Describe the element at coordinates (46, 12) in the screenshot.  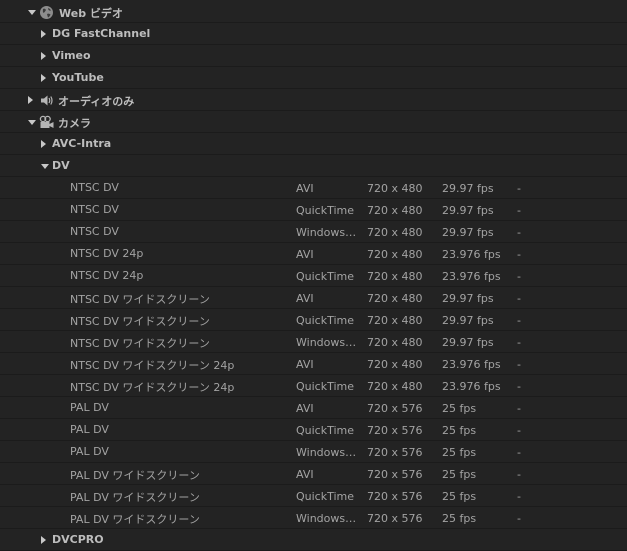
I see `globe-icon` at that location.